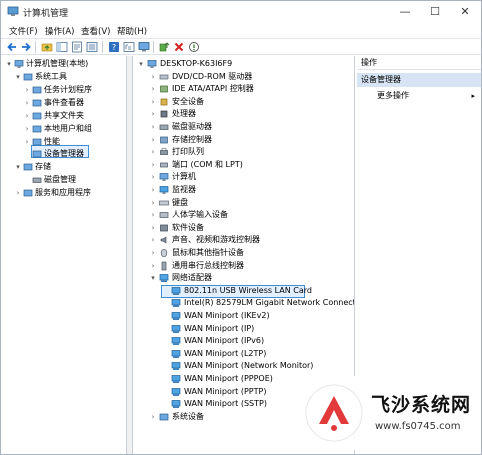 The image size is (482, 455). What do you see at coordinates (46, 14) in the screenshot?
I see `window-title: 计算机管理` at bounding box center [46, 14].